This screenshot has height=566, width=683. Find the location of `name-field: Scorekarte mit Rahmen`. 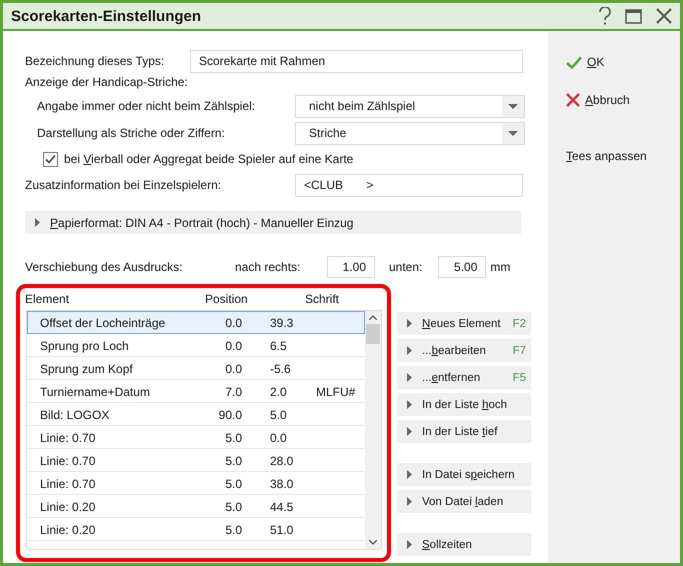

name-field: Scorekarte mit Rahmen is located at coordinates (356, 61).